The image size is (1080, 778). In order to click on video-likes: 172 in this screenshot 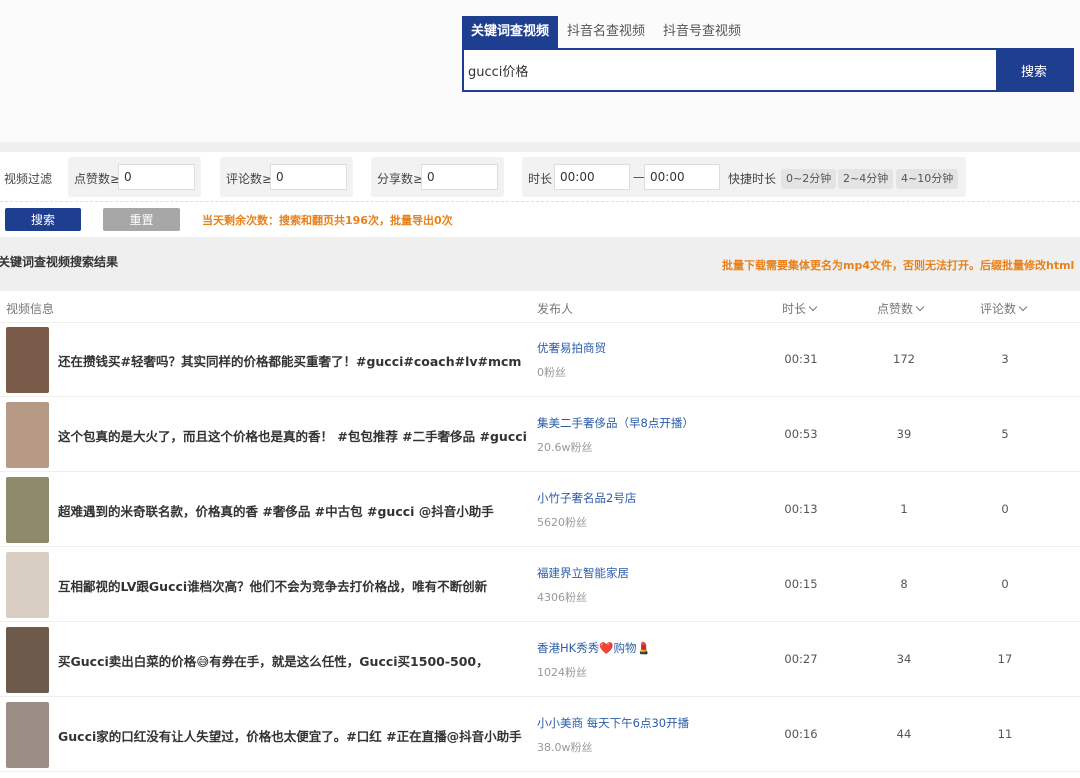, I will do `click(904, 359)`.